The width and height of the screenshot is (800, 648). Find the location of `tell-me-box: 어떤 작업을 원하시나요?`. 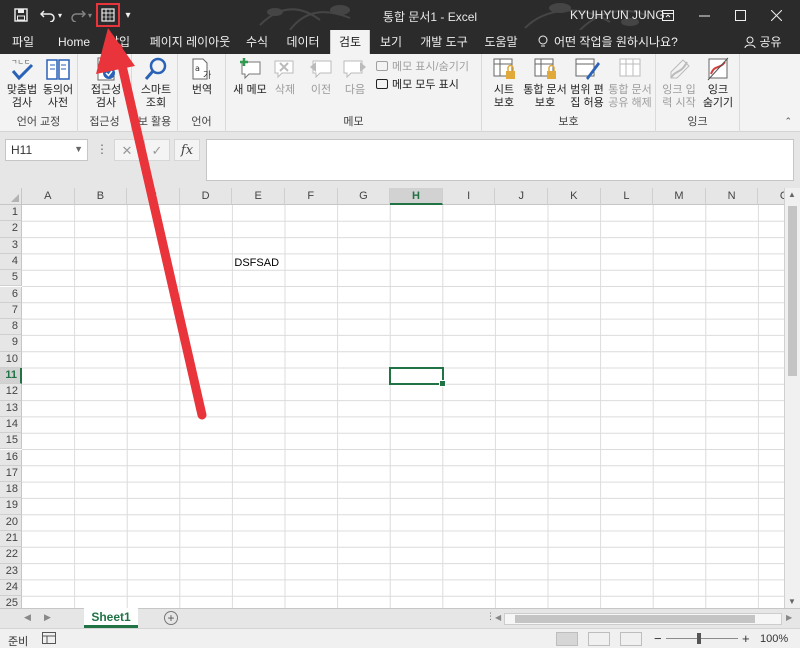

tell-me-box: 어떤 작업을 원하시나요? is located at coordinates (613, 42).